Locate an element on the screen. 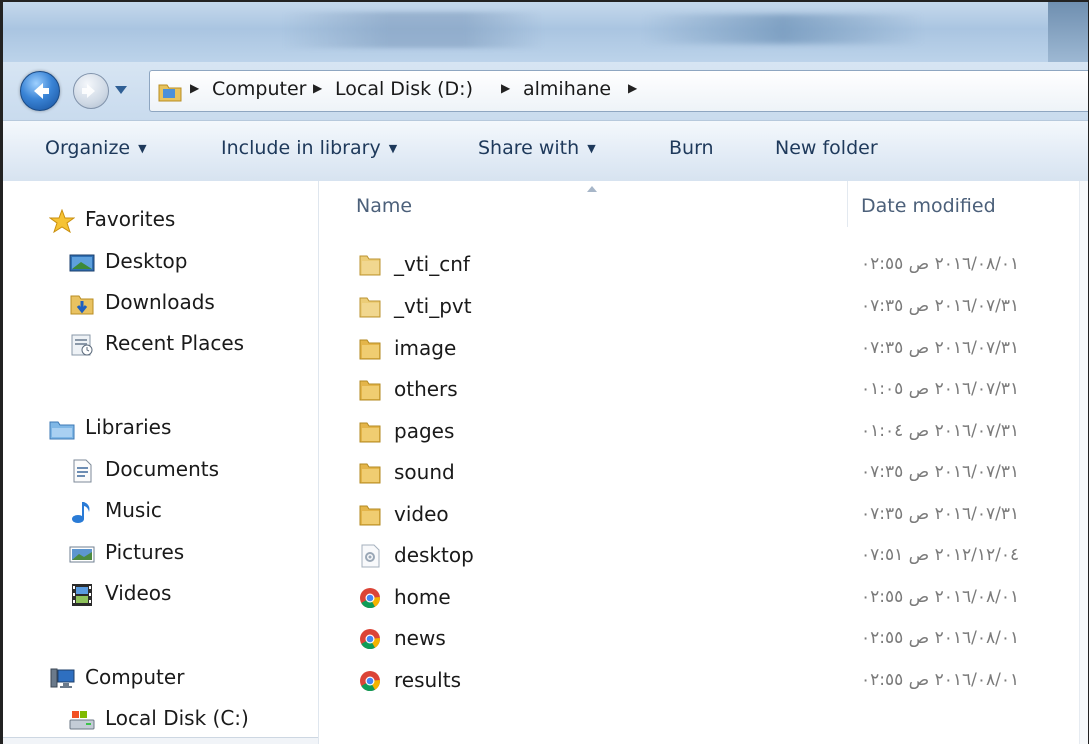 The image size is (1089, 744). nav-pictures-label: Pictures is located at coordinates (145, 552).